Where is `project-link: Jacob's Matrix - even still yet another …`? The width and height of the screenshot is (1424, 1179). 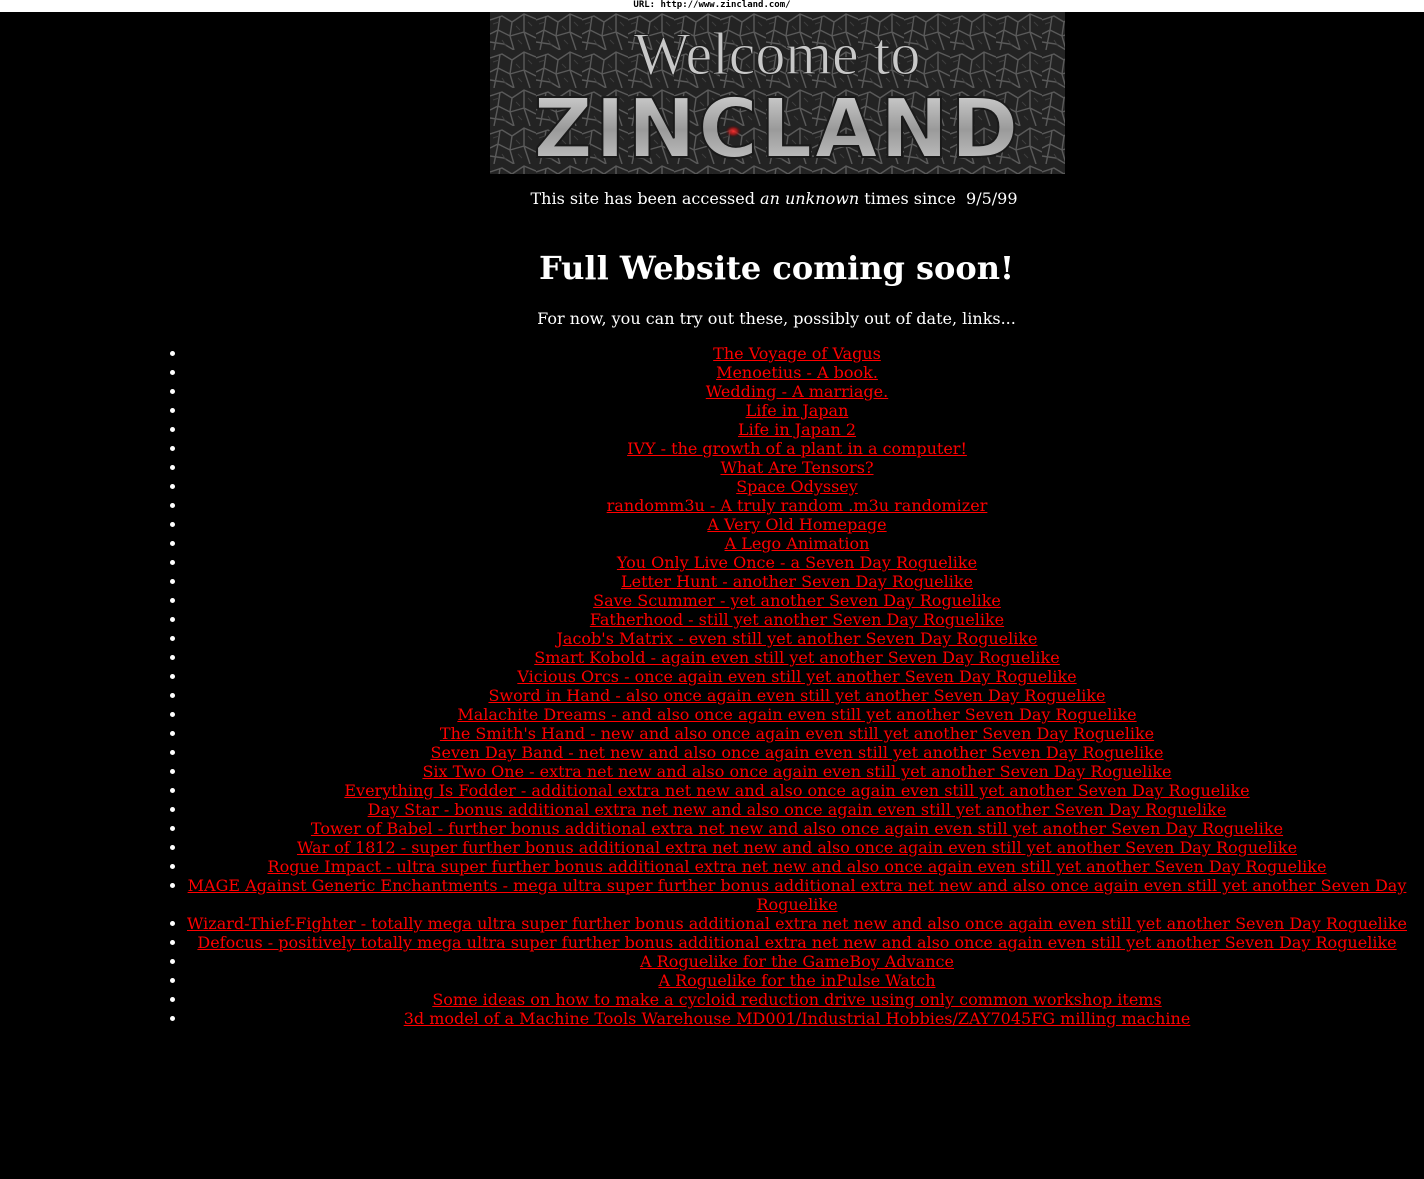 project-link: Jacob's Matrix - even still yet another … is located at coordinates (797, 638).